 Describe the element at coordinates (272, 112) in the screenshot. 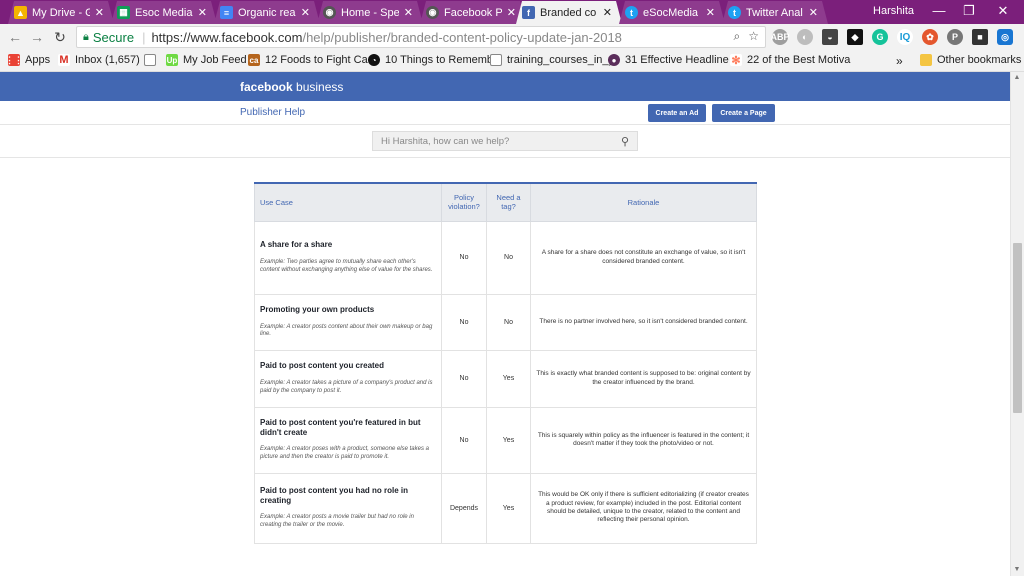

I see `publisher-help-link: Publisher Help` at that location.